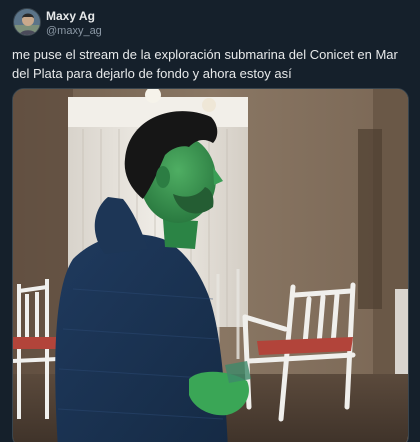 This screenshot has height=442, width=420. Describe the element at coordinates (74, 31) in the screenshot. I see `author-handle: @maxy_ag` at that location.